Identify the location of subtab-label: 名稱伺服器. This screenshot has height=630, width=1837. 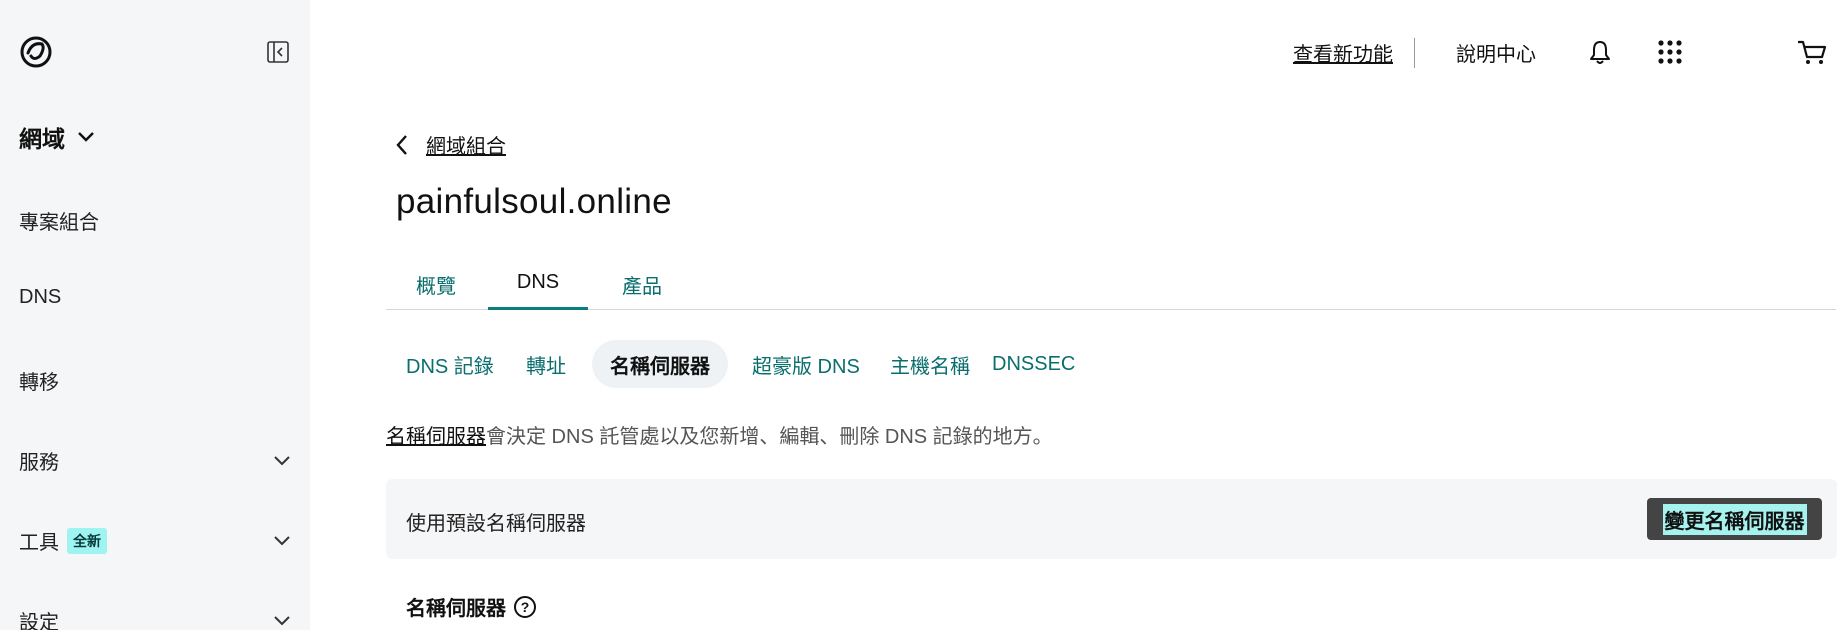
(660, 366).